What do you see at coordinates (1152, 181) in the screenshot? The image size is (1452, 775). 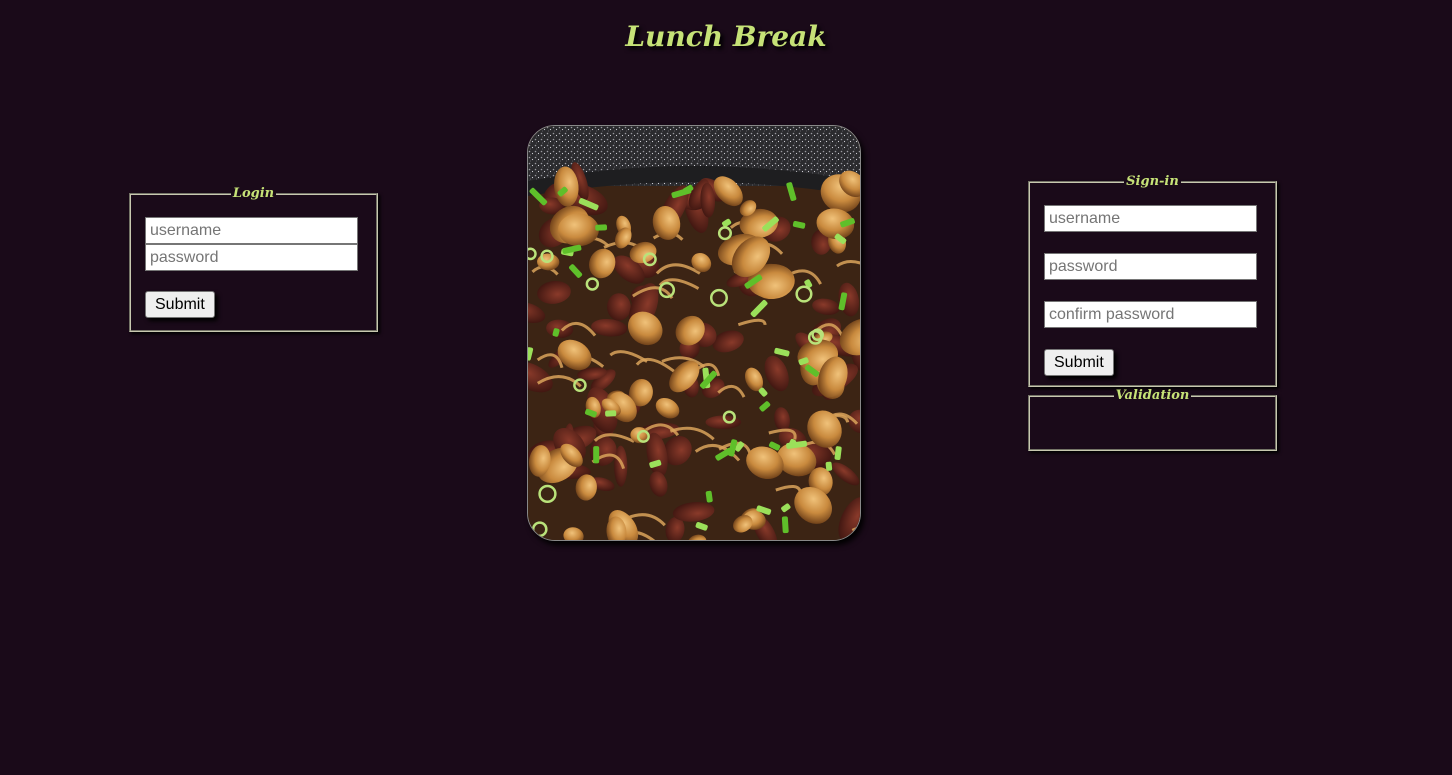 I see `signin-legend: Sign-in` at bounding box center [1152, 181].